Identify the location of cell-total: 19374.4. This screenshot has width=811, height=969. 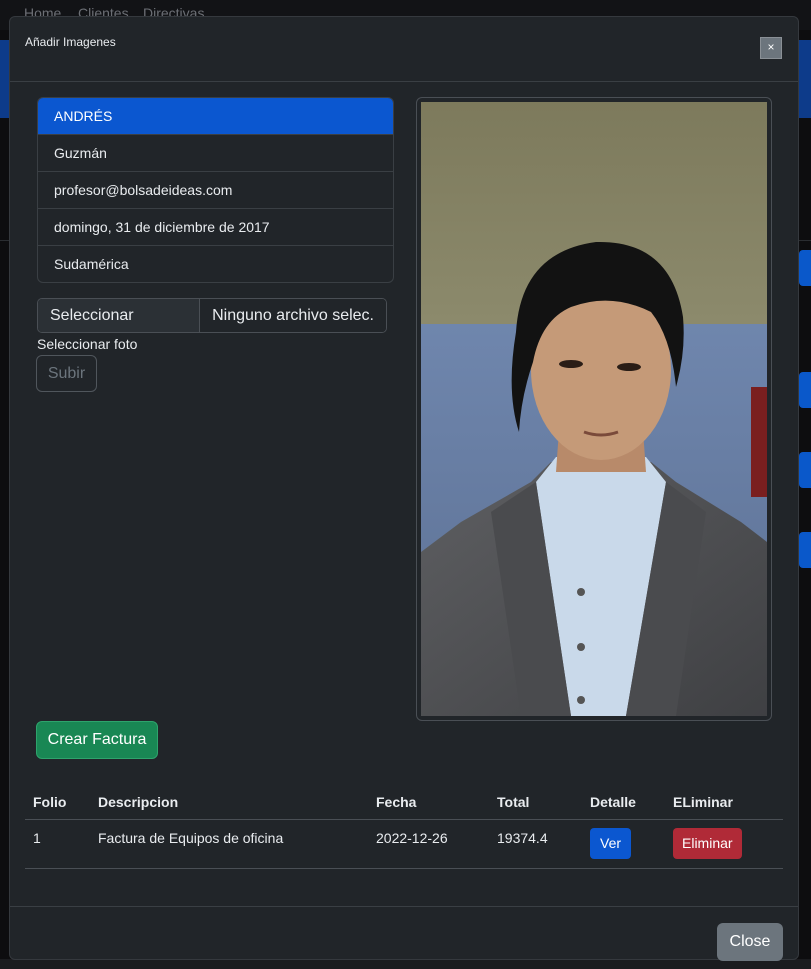
(535, 844).